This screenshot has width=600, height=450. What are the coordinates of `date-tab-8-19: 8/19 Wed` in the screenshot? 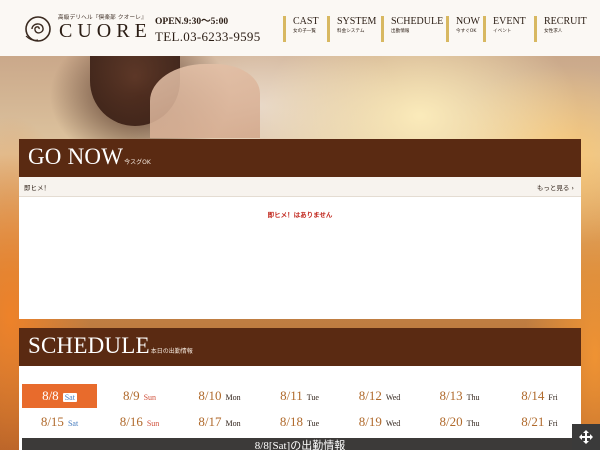 It's located at (379, 422).